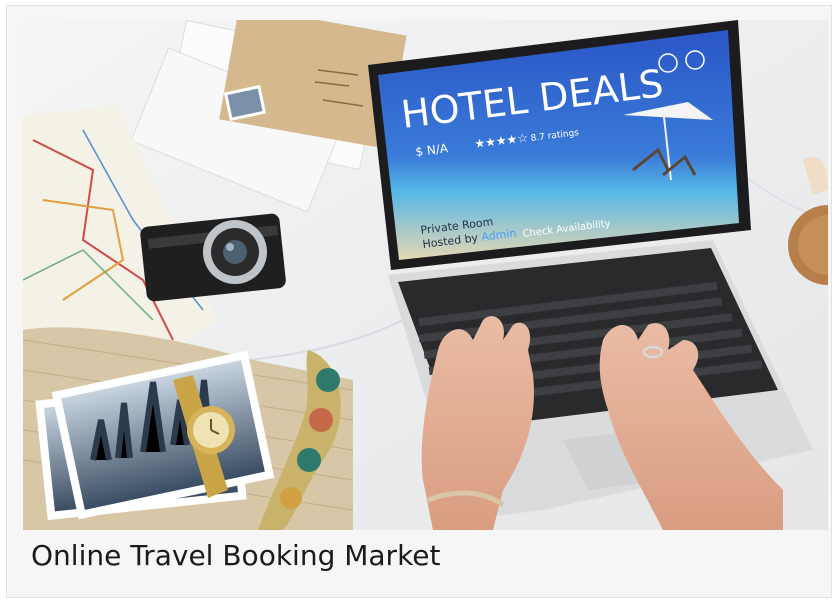 The height and width of the screenshot is (603, 838). I want to click on article-title: Online Travel Booking Market, so click(236, 556).